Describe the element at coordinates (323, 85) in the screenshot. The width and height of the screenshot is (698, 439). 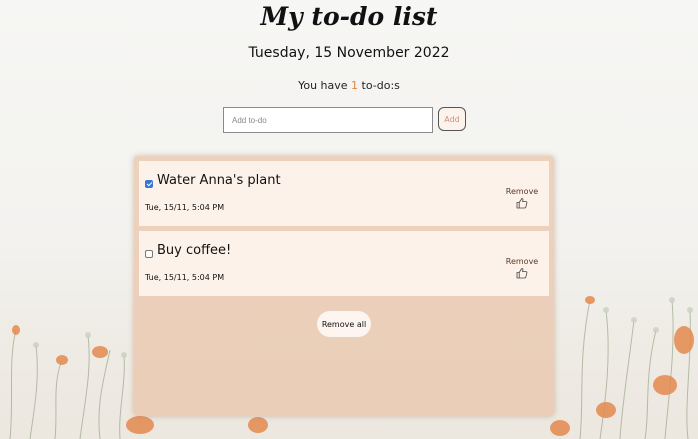
I see `count-prefix: You have` at that location.